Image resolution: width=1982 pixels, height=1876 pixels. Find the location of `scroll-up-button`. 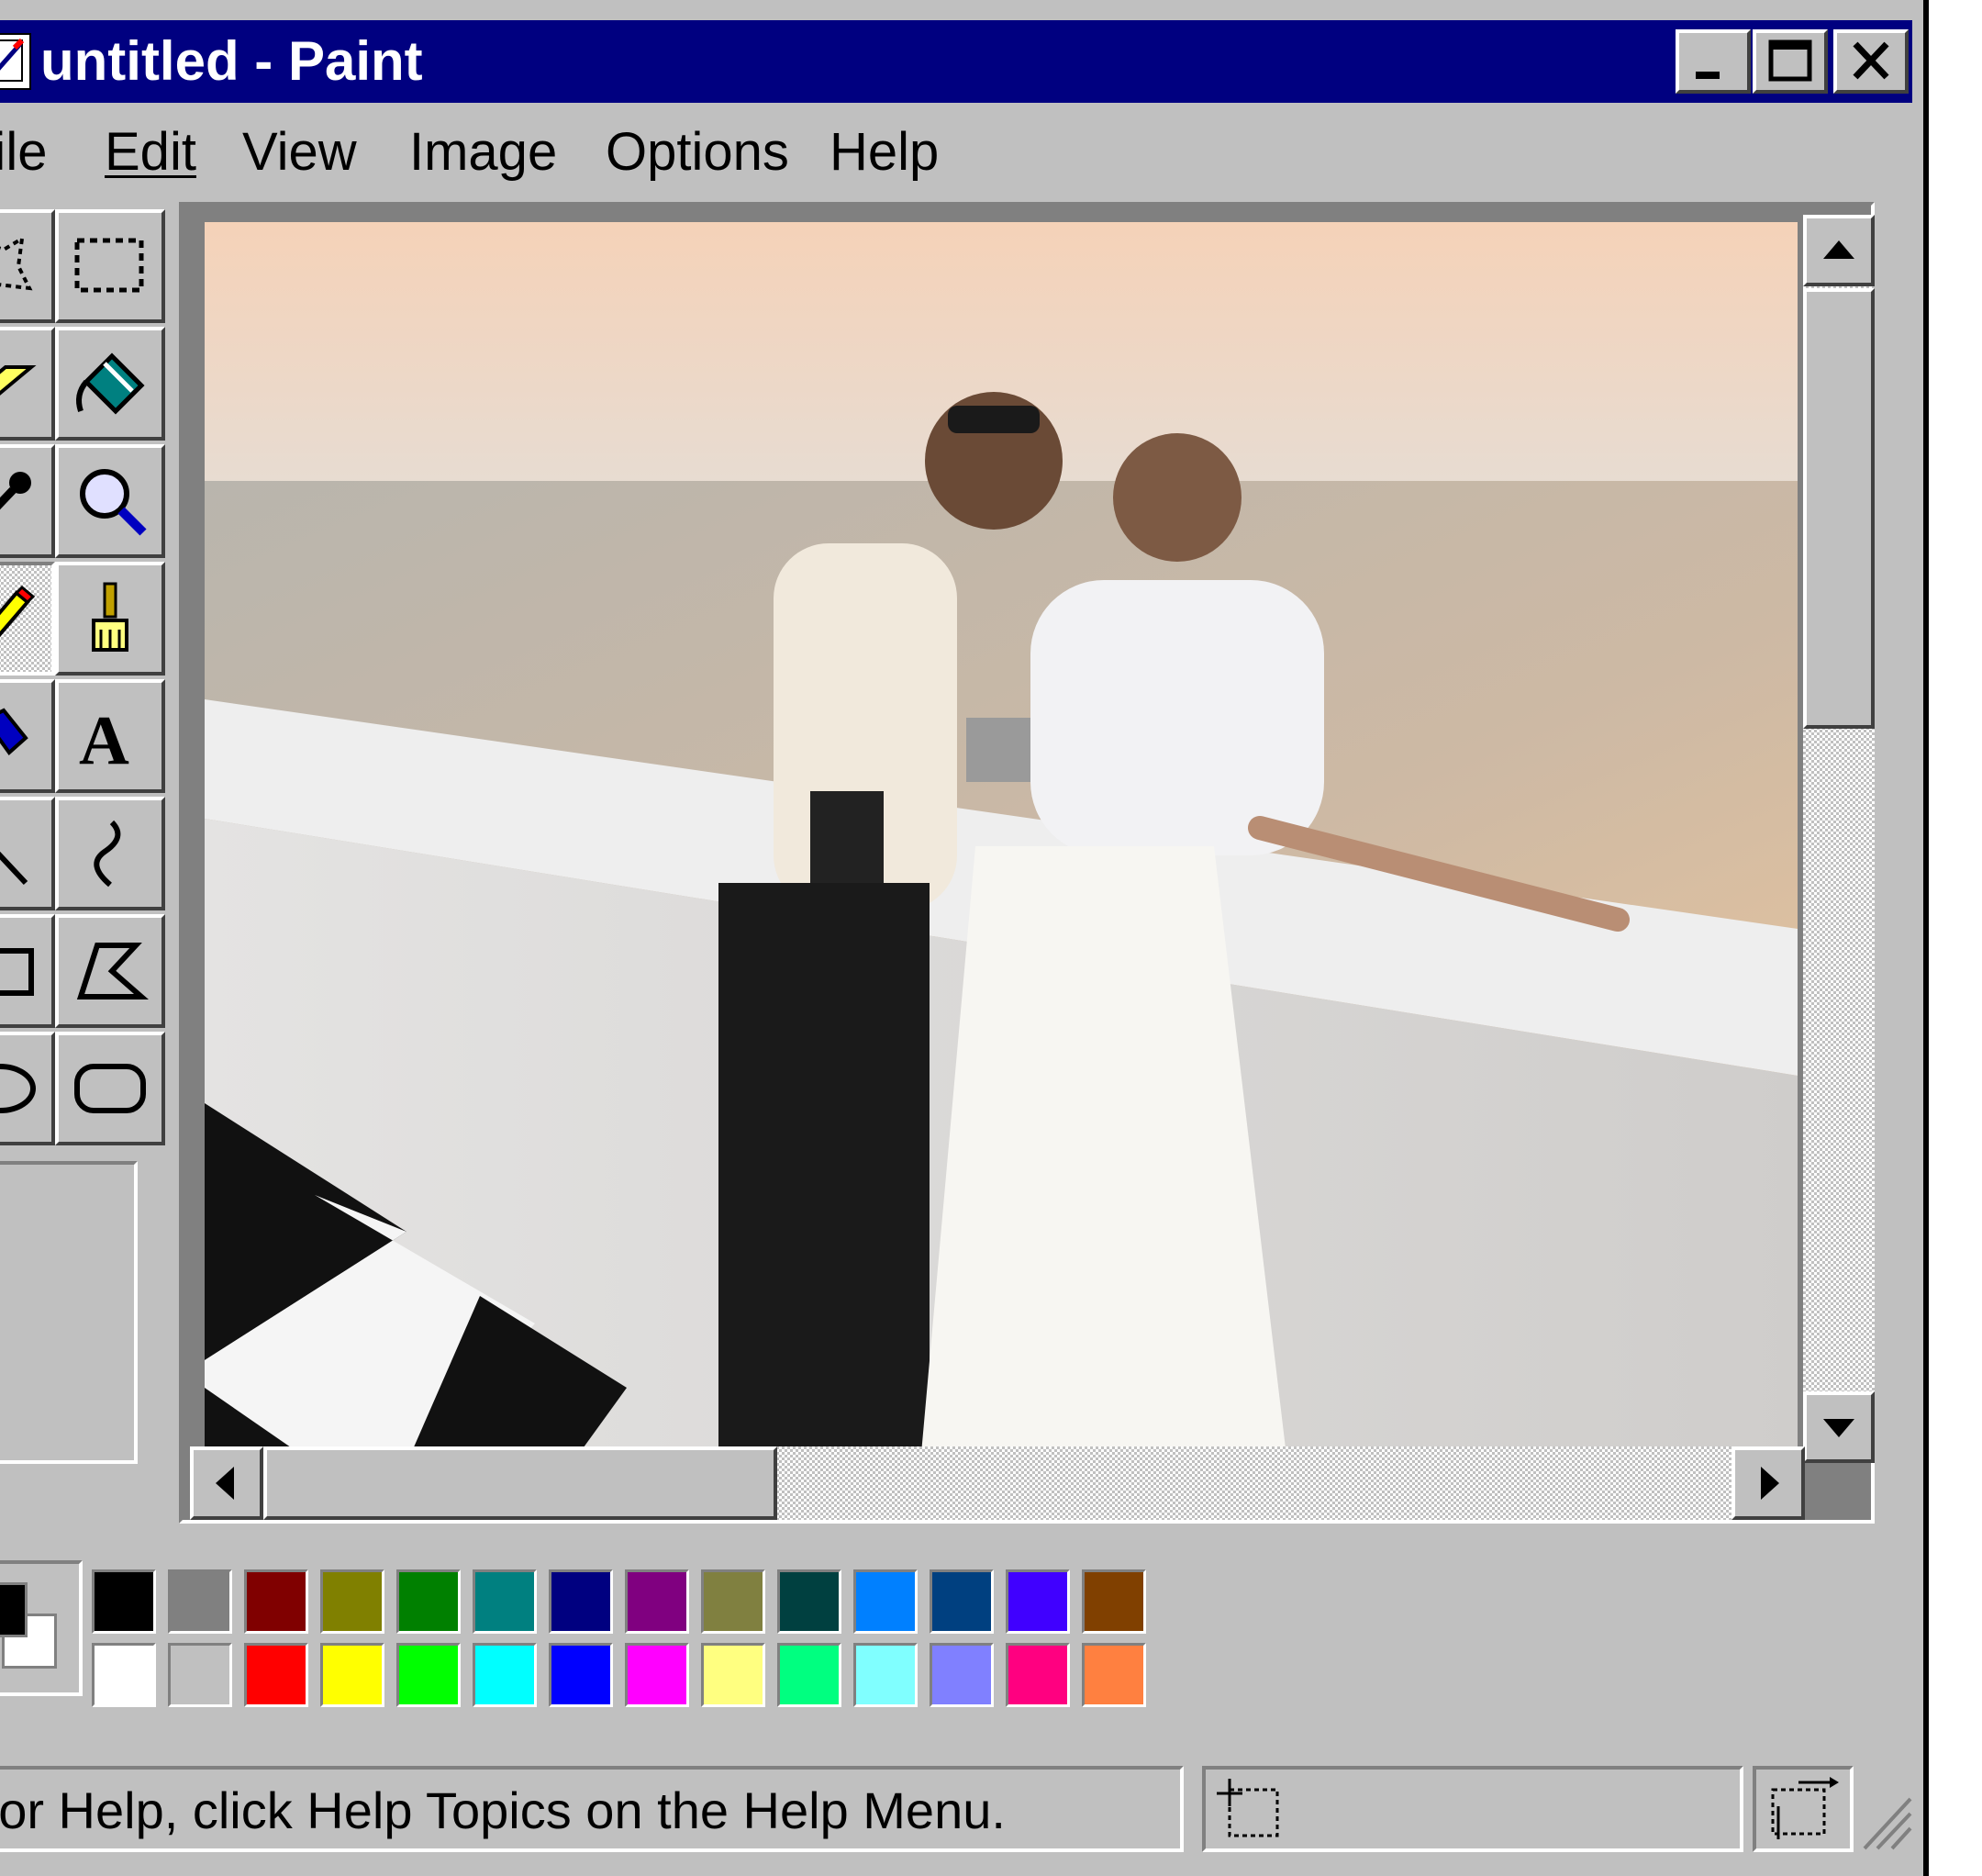

scroll-up-button is located at coordinates (1839, 251).